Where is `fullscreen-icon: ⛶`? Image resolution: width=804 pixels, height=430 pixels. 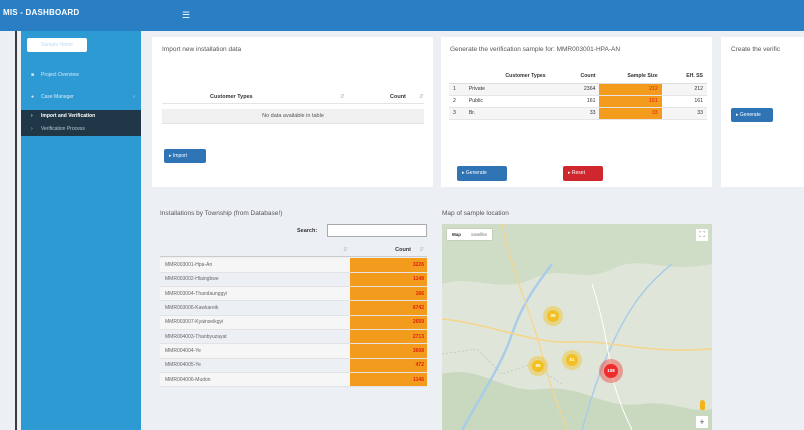
fullscreen-icon: ⛶ is located at coordinates (702, 235).